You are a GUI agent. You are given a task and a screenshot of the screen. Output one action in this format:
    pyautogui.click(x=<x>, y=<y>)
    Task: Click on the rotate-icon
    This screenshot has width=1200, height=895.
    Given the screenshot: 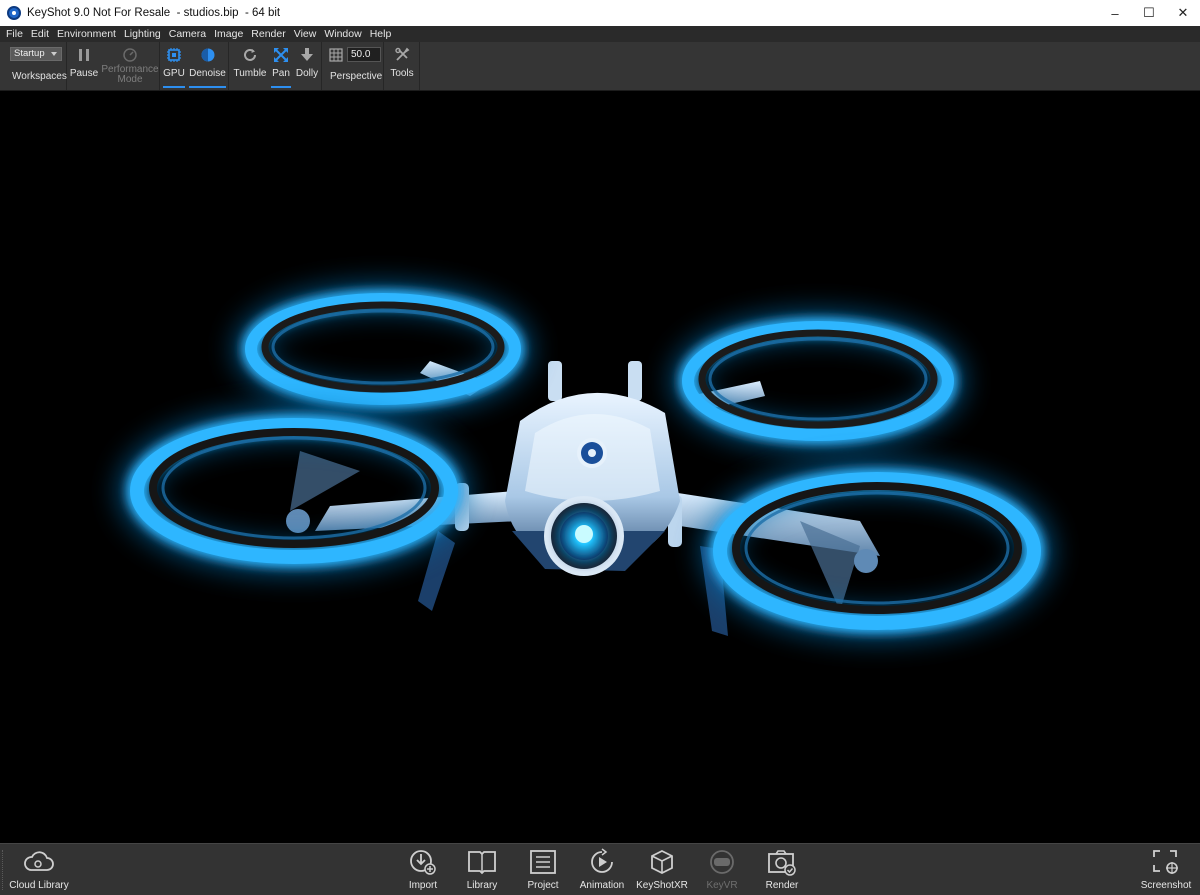 What is the action you would take?
    pyautogui.click(x=250, y=55)
    